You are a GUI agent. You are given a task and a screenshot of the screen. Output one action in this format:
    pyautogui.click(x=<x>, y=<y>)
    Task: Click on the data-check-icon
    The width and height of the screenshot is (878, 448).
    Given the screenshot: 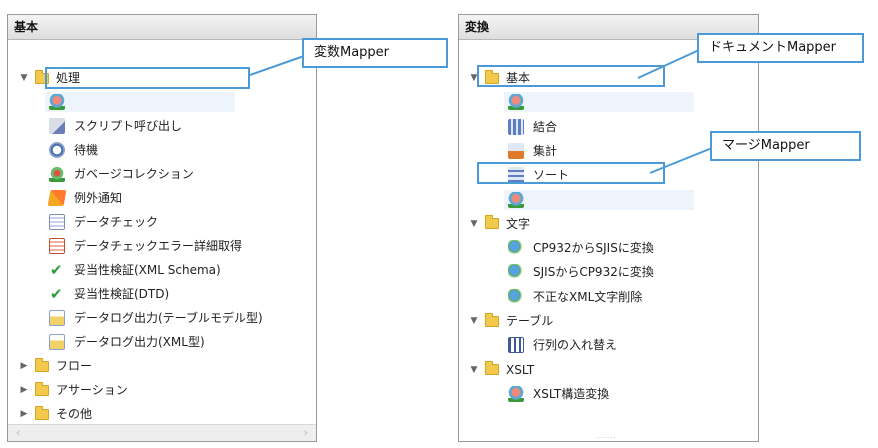 What is the action you would take?
    pyautogui.click(x=57, y=222)
    